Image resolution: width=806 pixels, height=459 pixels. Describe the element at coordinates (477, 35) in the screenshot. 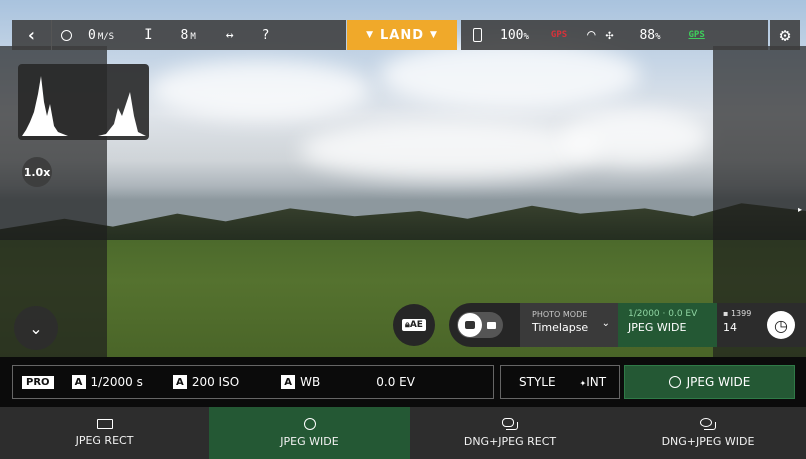

I see `phone-icon` at that location.